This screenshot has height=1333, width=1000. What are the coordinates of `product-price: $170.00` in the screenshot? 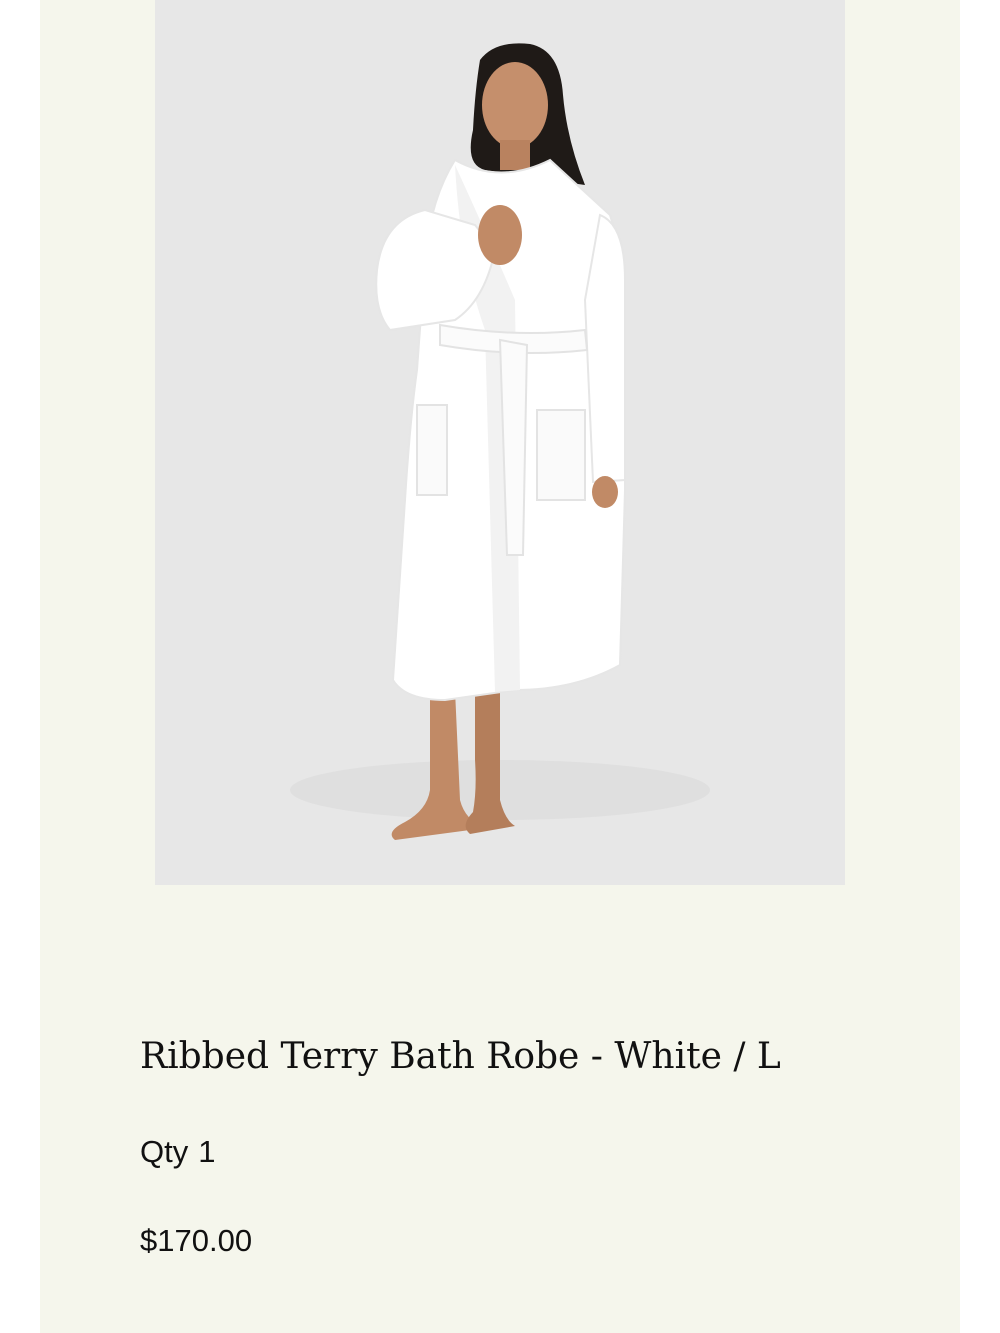 It's located at (196, 1240).